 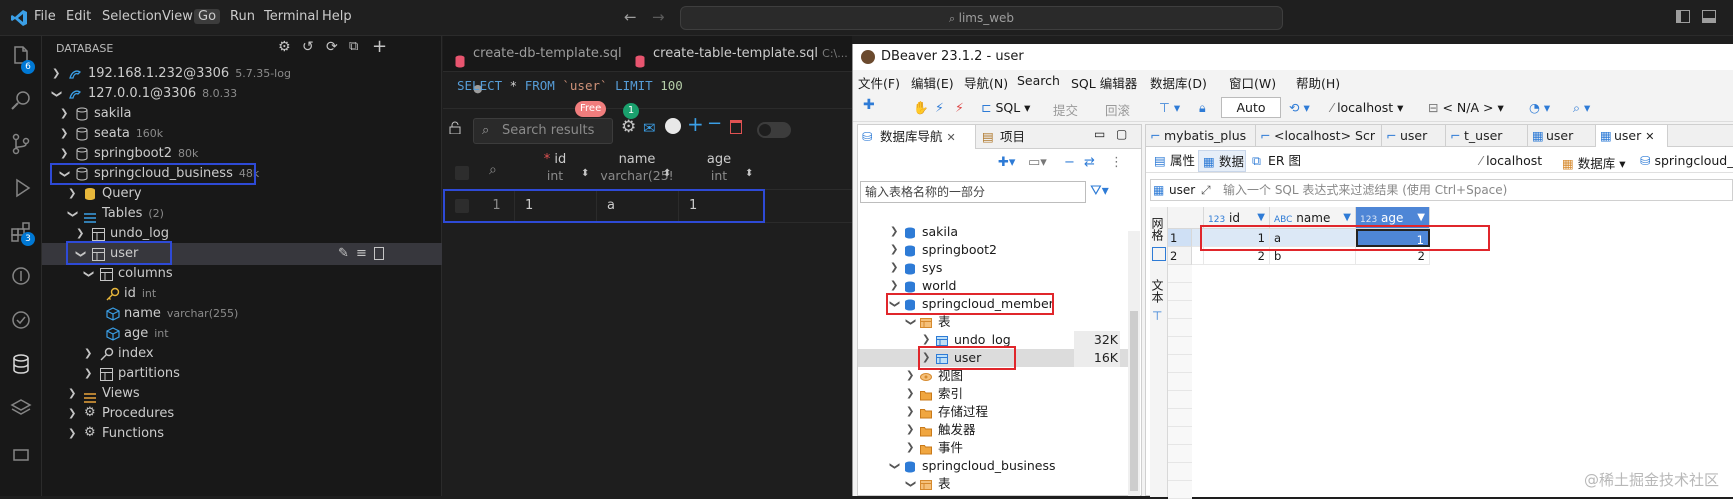 I want to click on db-menu-edit: 编辑(E), so click(x=932, y=82).